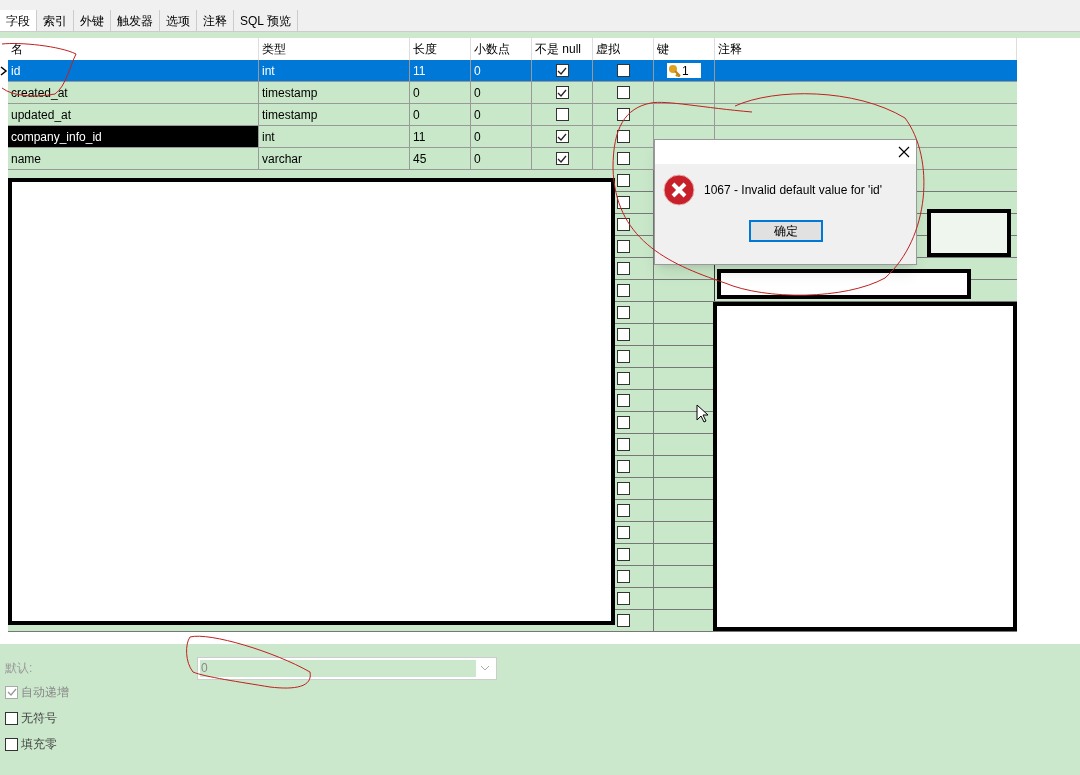 This screenshot has height=775, width=1080. What do you see at coordinates (39, 744) in the screenshot?
I see `option-label: 填充零` at bounding box center [39, 744].